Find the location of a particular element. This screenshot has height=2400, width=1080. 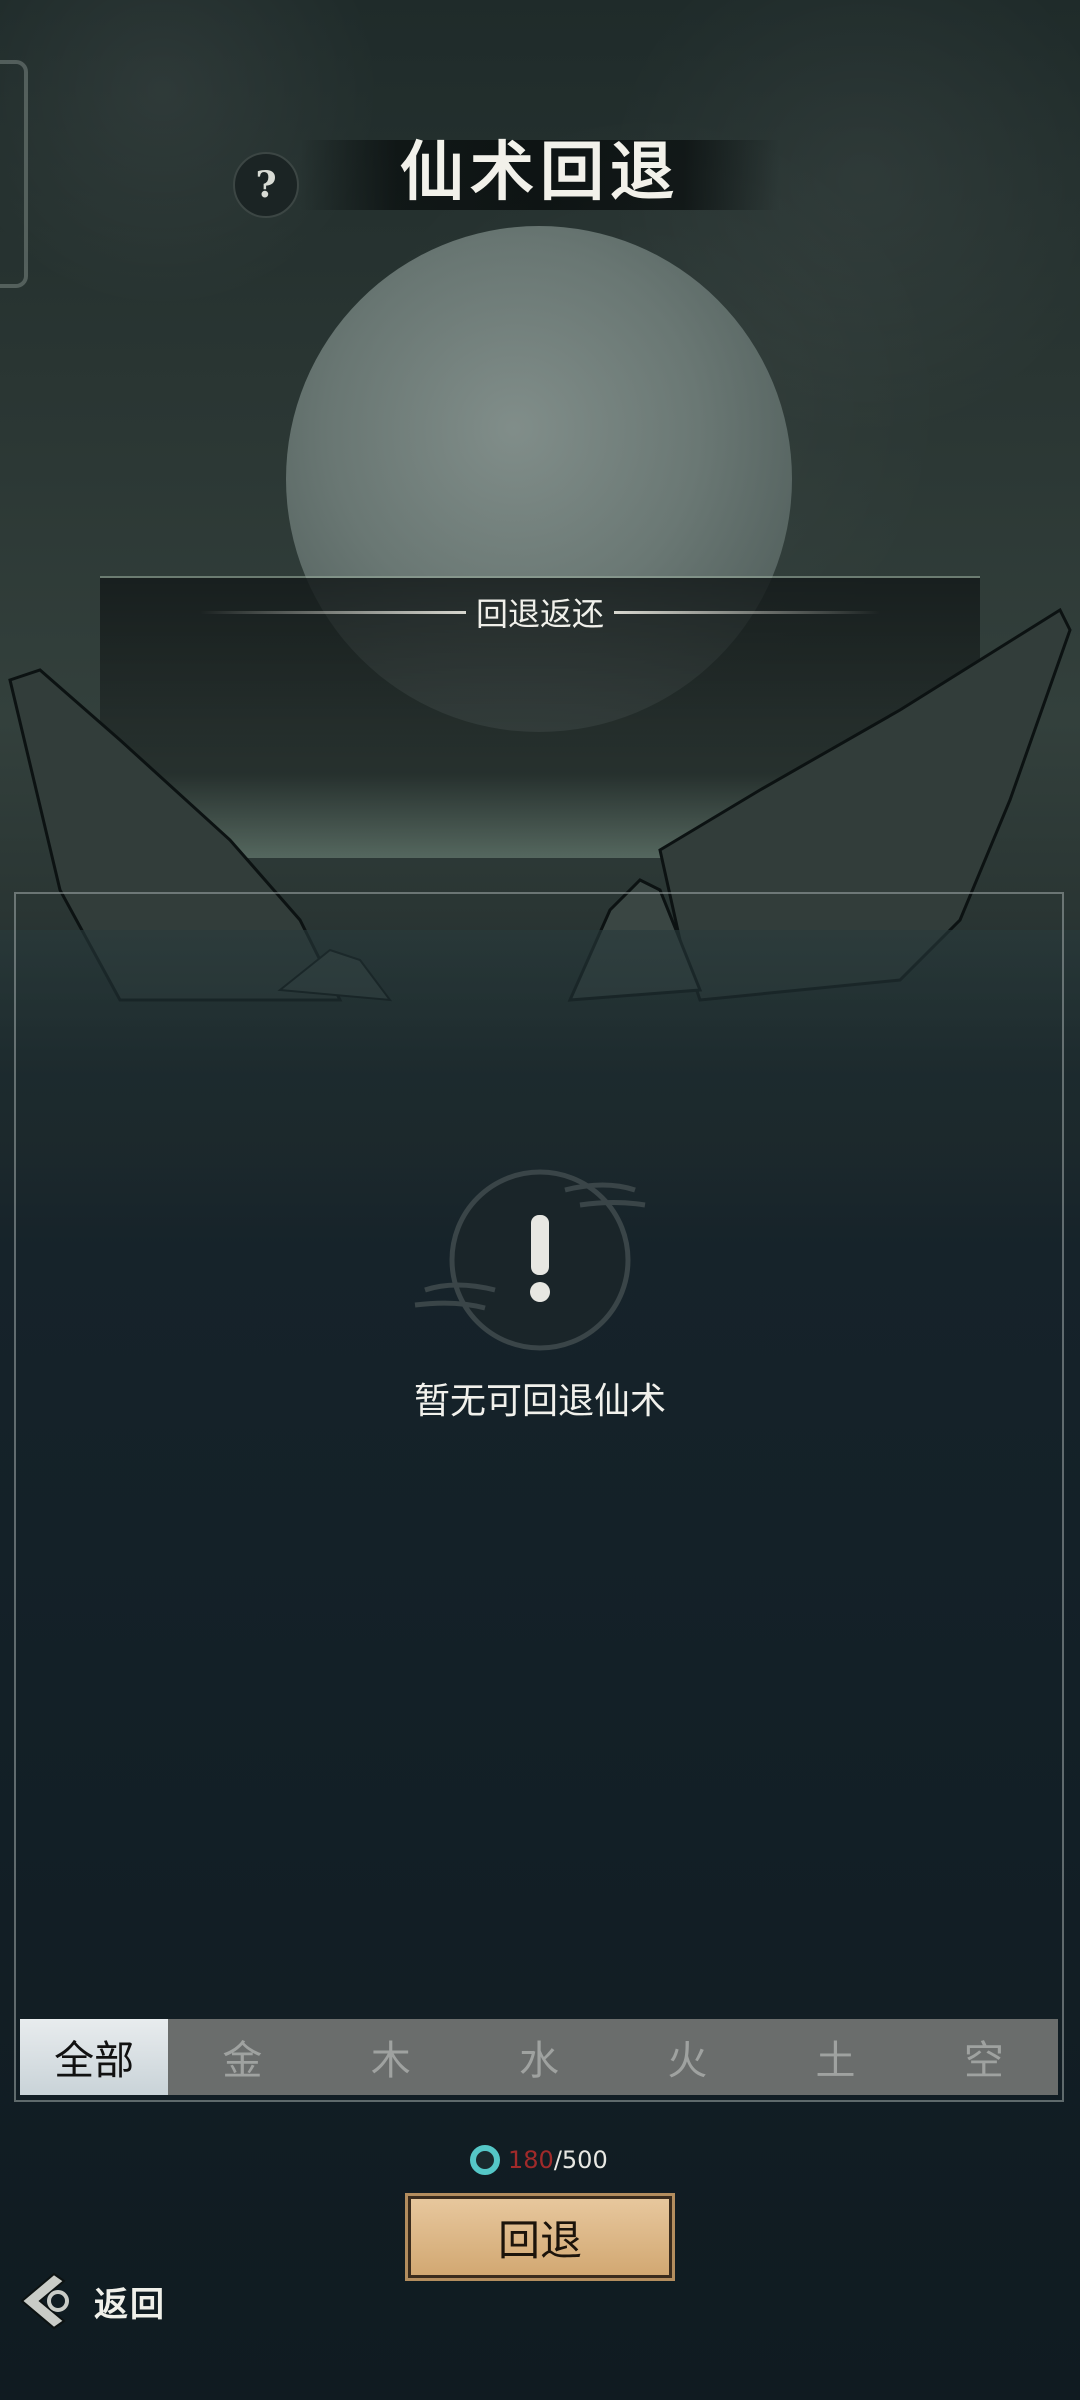

help-icon: ? is located at coordinates (266, 185).